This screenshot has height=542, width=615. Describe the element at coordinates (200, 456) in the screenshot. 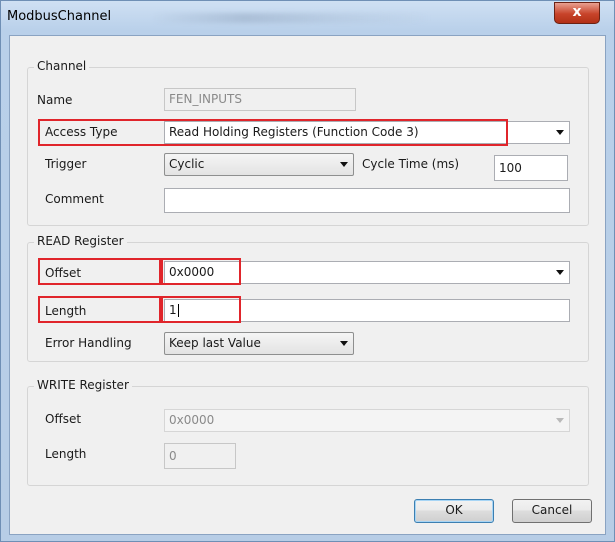

I see `write-length-input: 0` at that location.